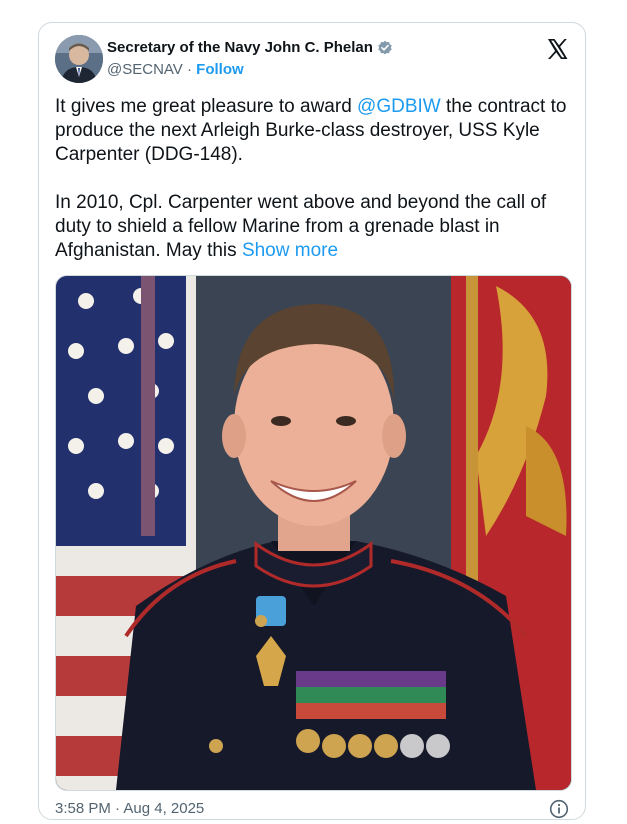 This screenshot has height=824, width=627. What do you see at coordinates (557, 49) in the screenshot?
I see `x-logo-icon` at bounding box center [557, 49].